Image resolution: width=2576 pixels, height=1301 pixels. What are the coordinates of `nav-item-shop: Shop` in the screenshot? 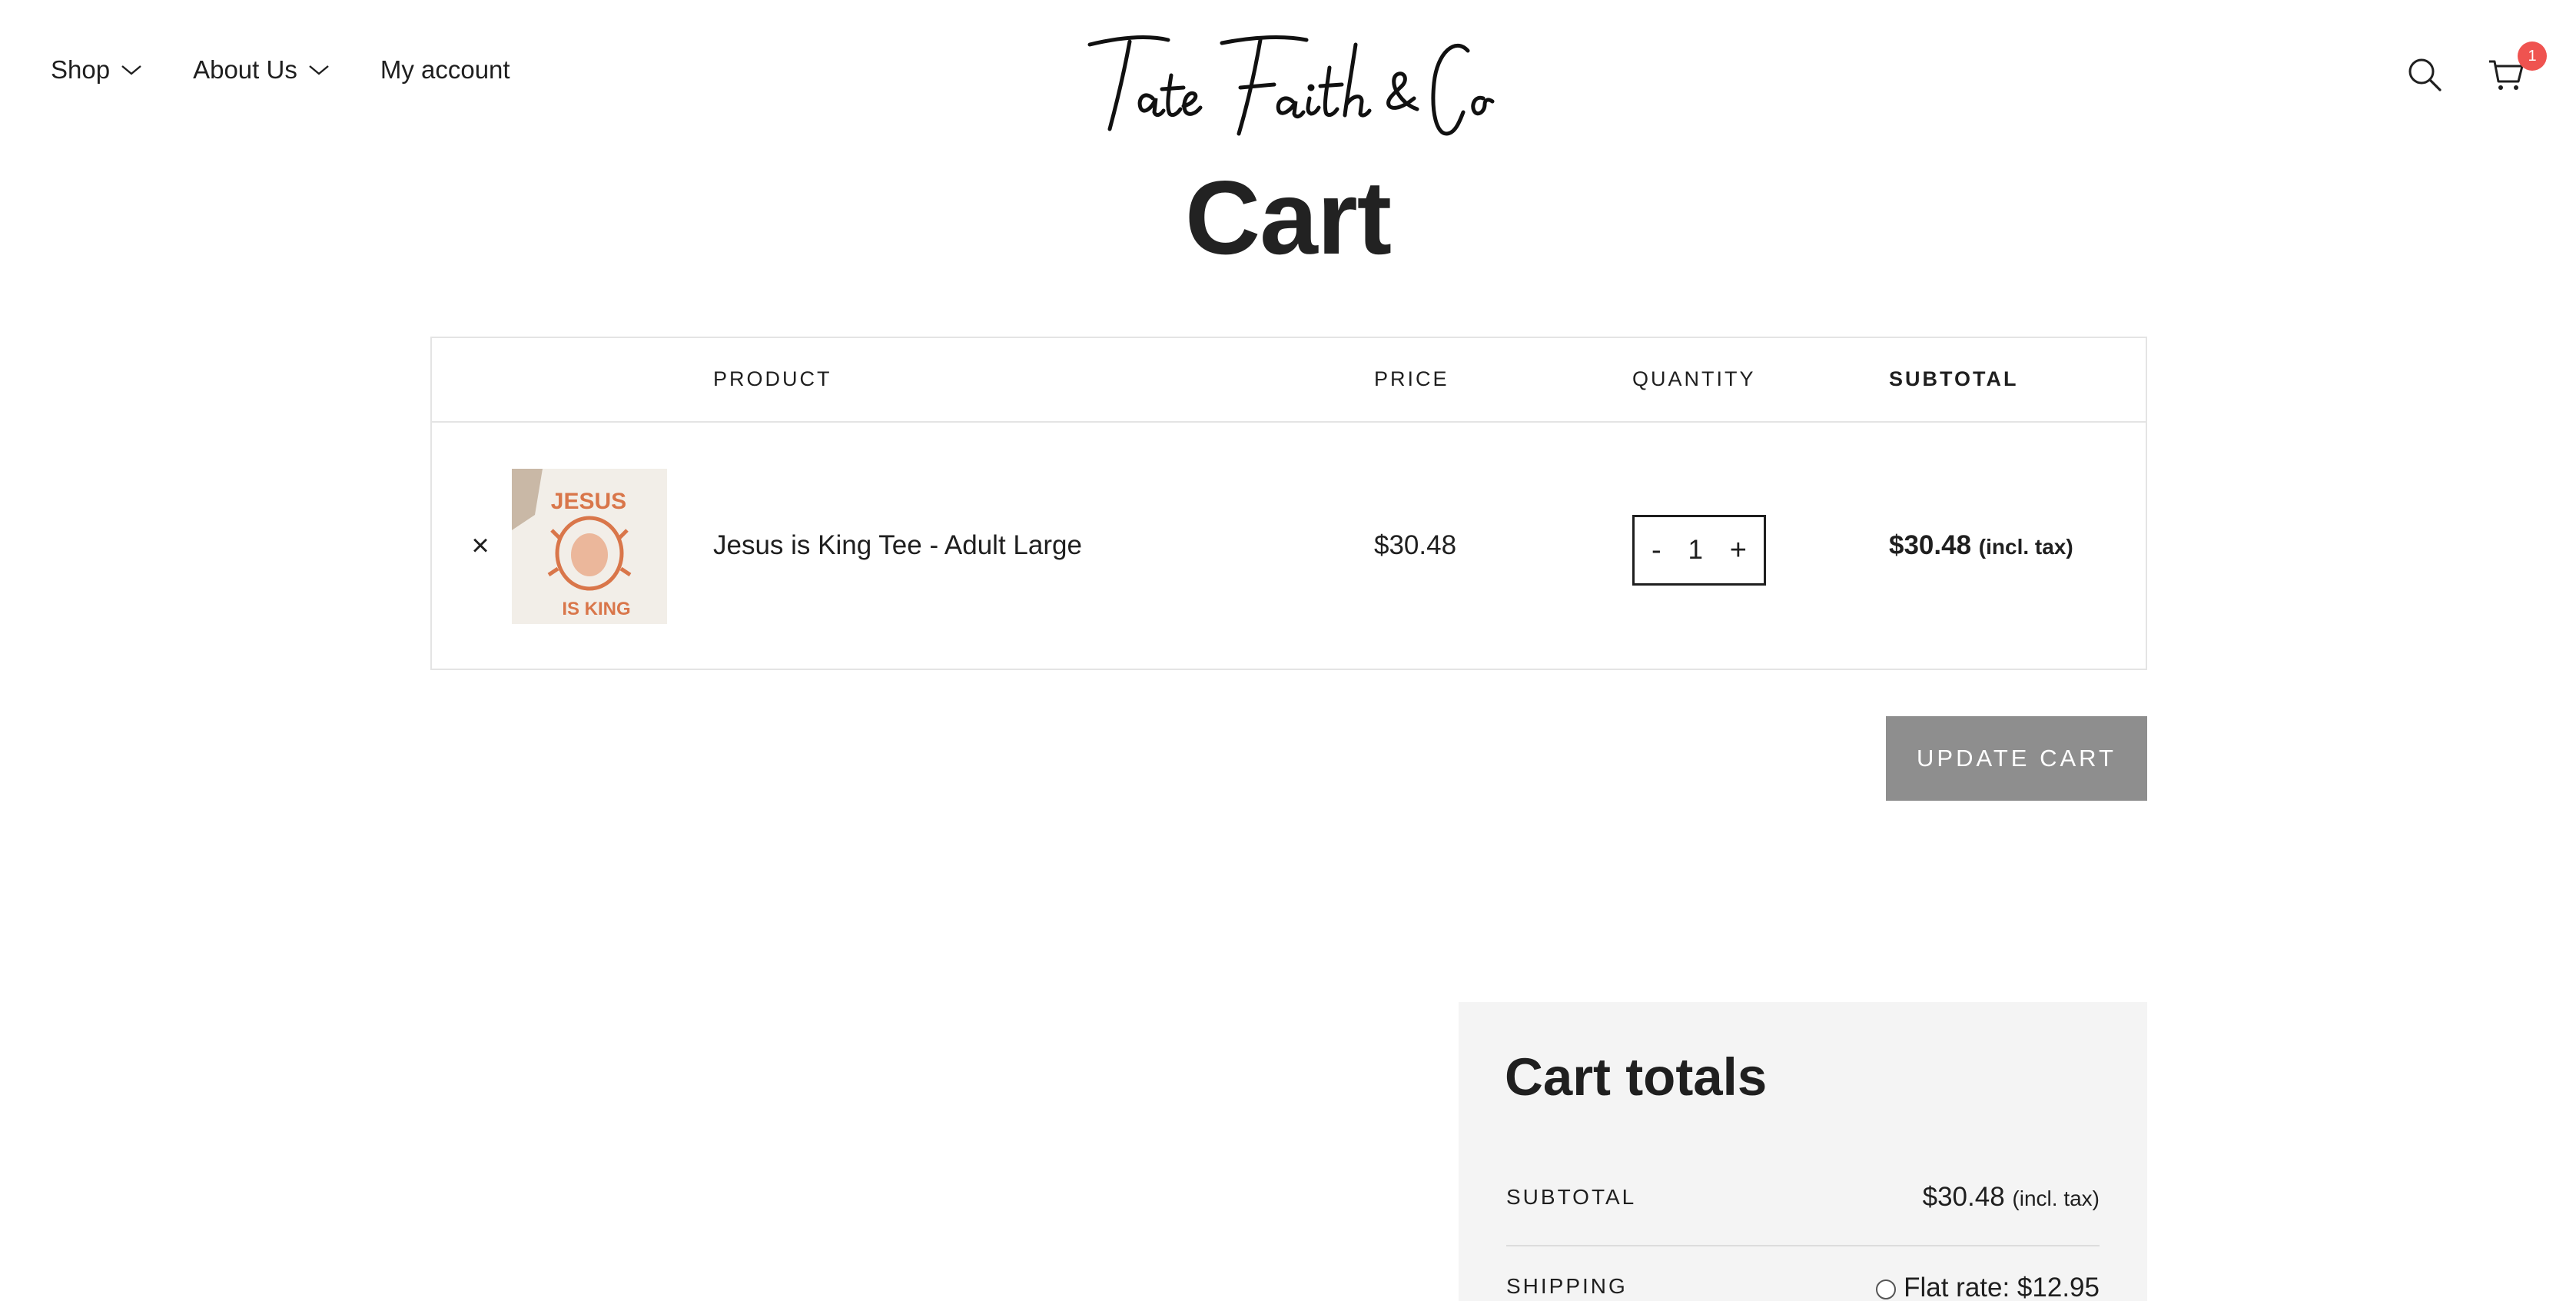 It's located at (96, 70).